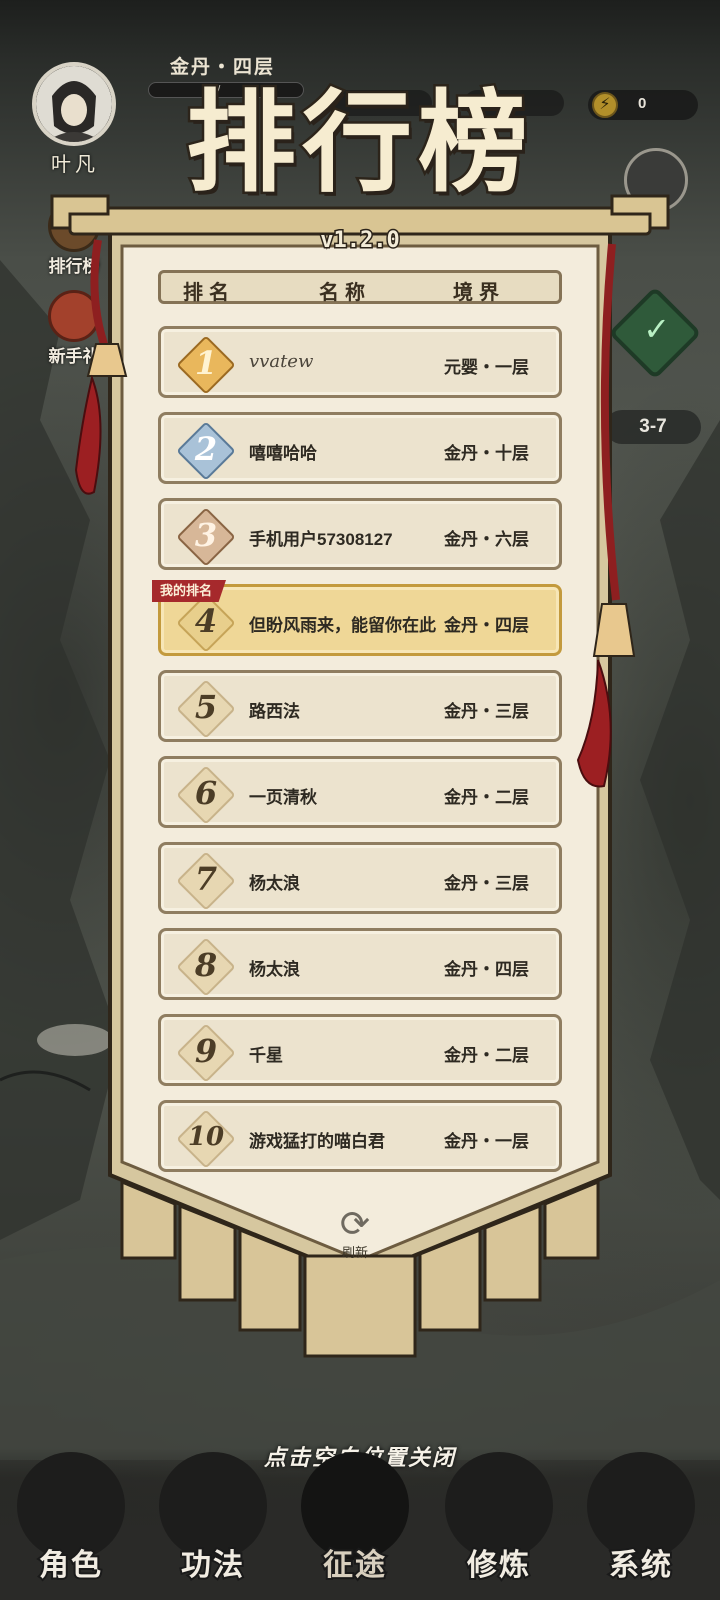  I want to click on player-name: vvatew, so click(281, 361).